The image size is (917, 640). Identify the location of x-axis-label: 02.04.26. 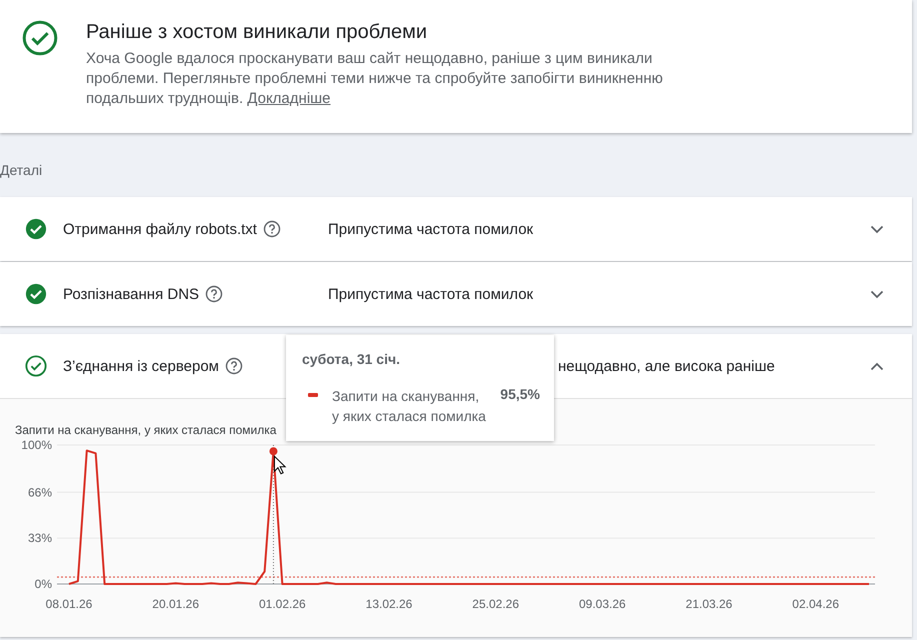
(816, 604).